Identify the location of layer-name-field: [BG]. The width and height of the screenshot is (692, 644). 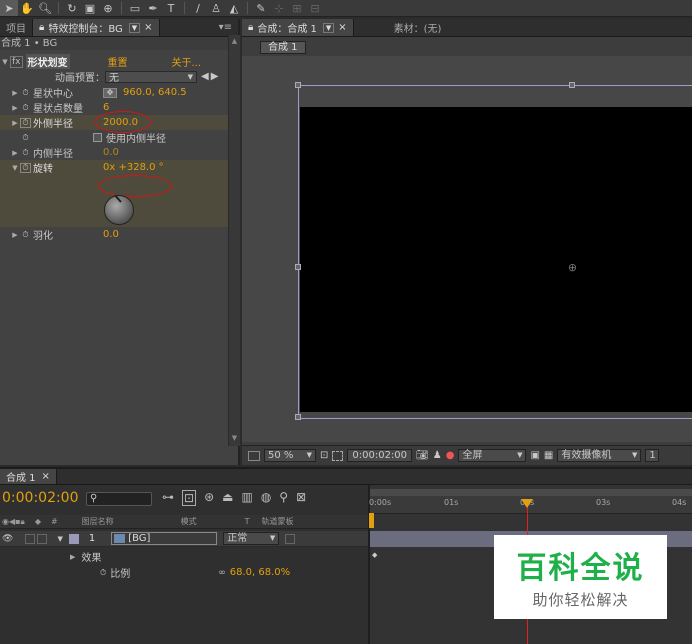
(164, 538).